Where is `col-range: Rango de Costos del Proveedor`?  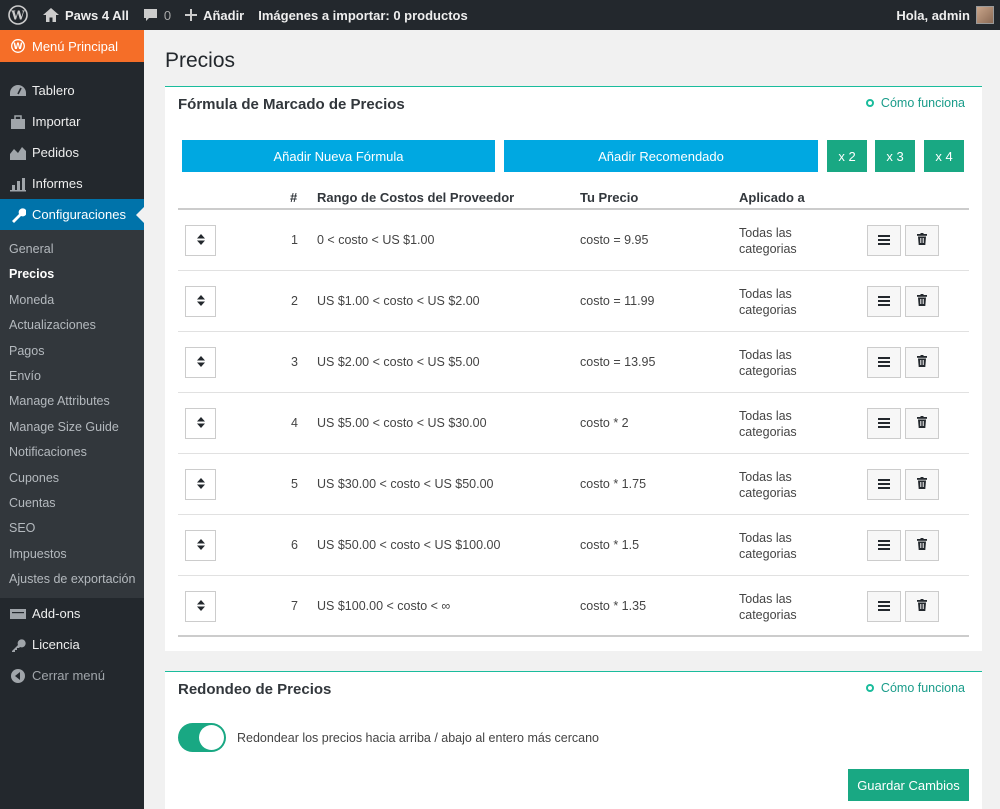 col-range: Rango de Costos del Proveedor is located at coordinates (416, 197).